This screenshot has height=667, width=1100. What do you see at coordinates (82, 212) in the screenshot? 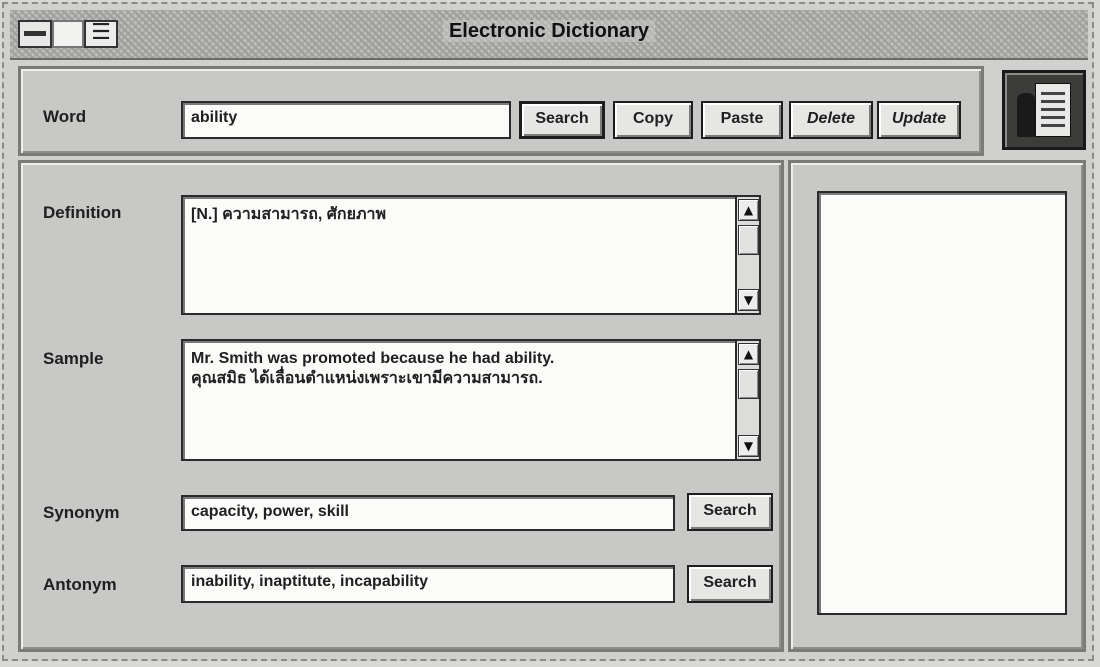
I see `definition-label: Definition` at bounding box center [82, 212].